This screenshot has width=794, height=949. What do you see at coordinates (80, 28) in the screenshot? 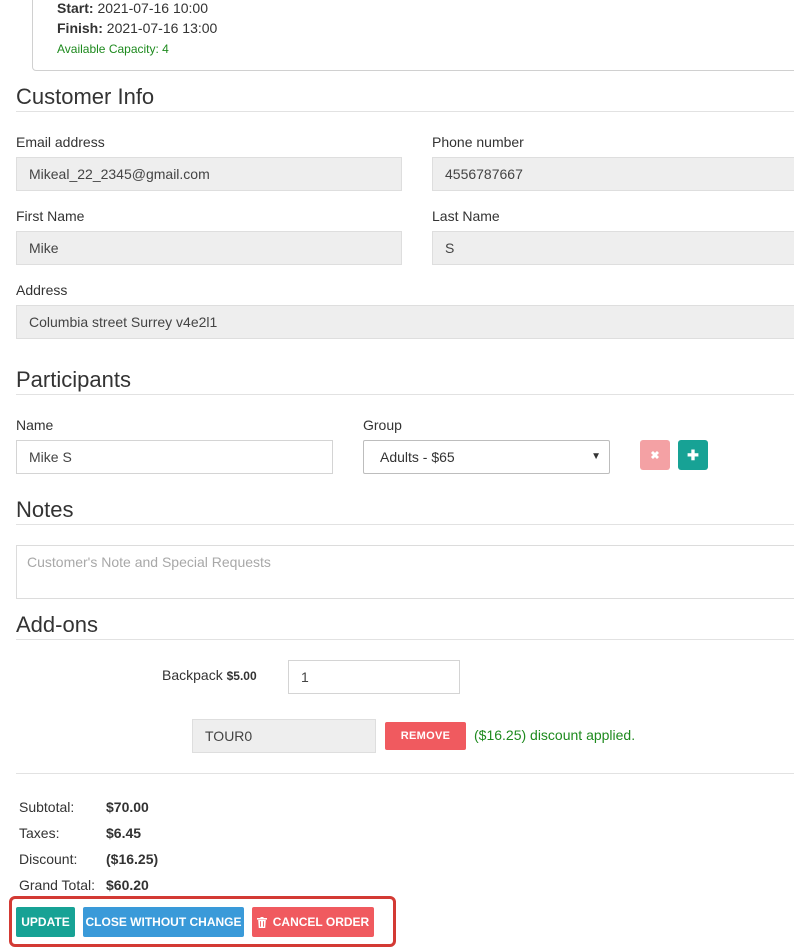
I see `finish-label: Finish:` at bounding box center [80, 28].